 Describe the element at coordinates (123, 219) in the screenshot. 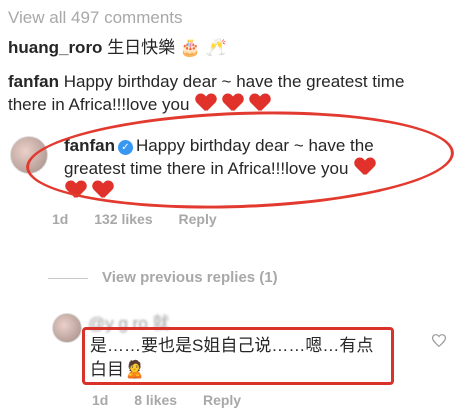

I see `likes-count: 132 likes` at that location.